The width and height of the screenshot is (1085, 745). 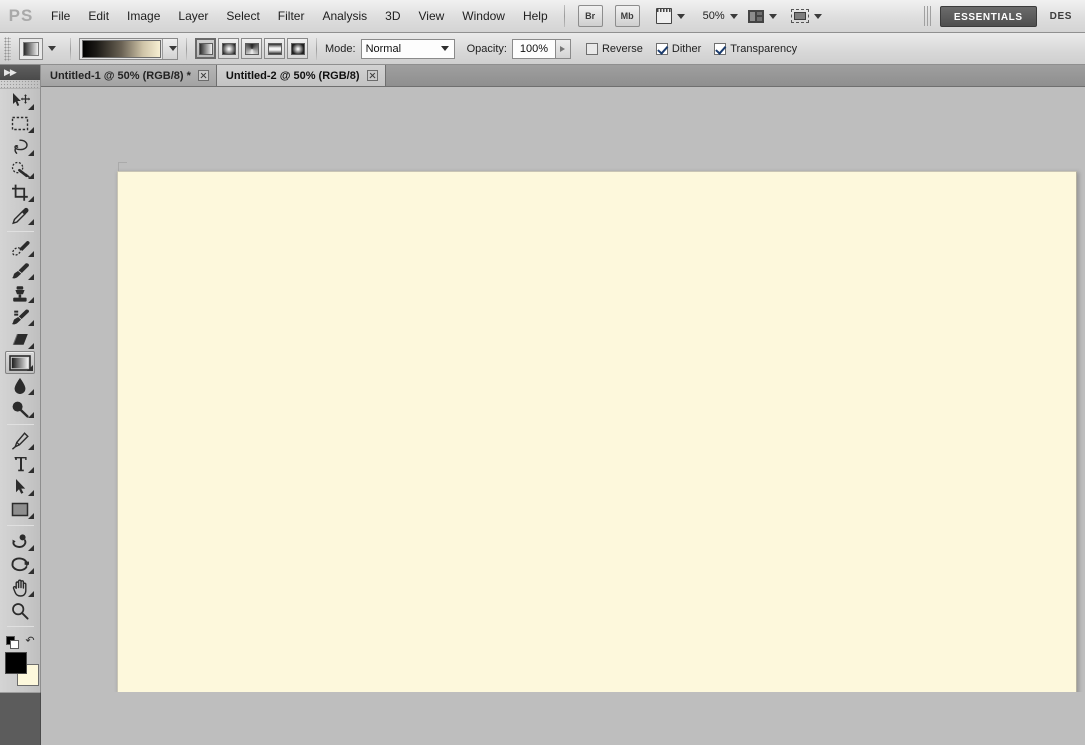 What do you see at coordinates (20, 509) in the screenshot?
I see `rectangle-shape-tool` at bounding box center [20, 509].